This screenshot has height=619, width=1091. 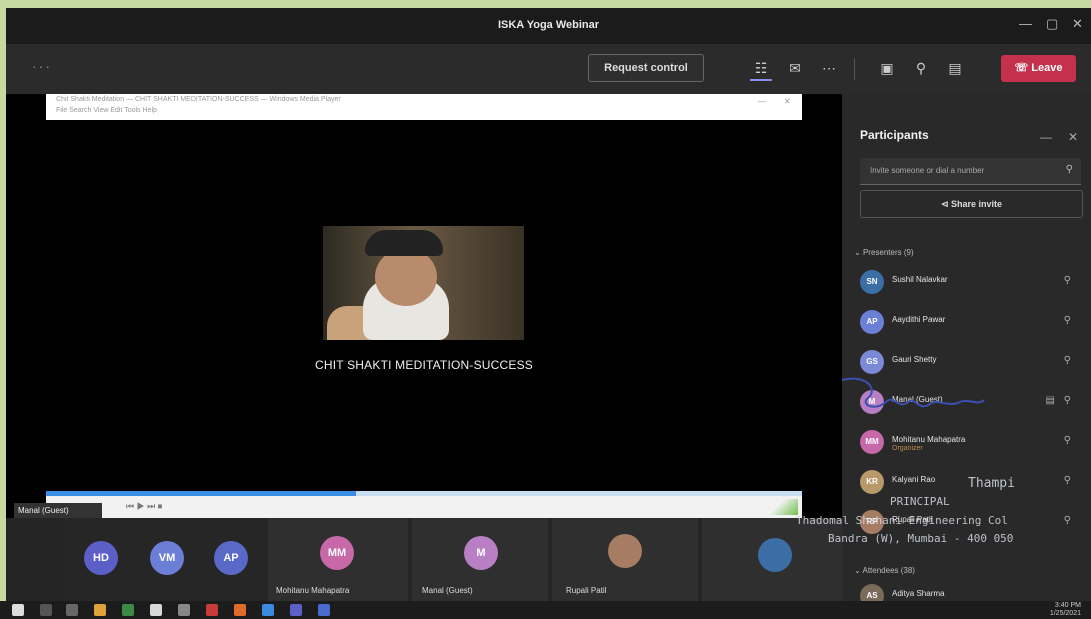 What do you see at coordinates (1077, 24) in the screenshot?
I see `close-icon: ✕` at bounding box center [1077, 24].